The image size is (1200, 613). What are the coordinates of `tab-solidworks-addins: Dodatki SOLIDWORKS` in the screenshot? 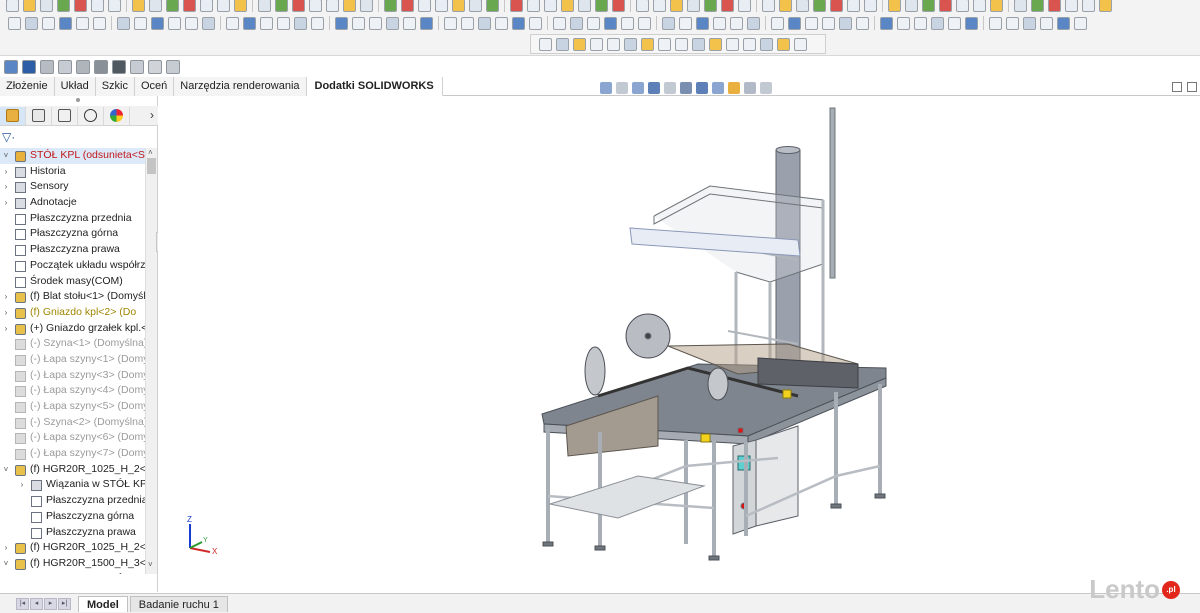 It's located at (374, 86).